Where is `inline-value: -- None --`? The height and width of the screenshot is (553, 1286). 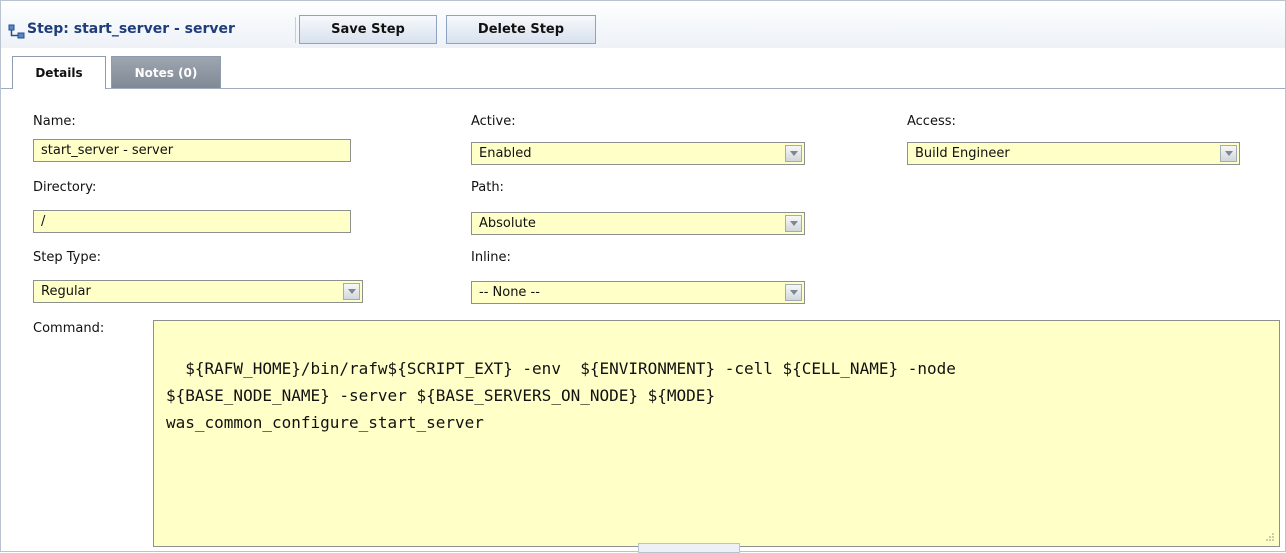
inline-value: -- None -- is located at coordinates (509, 292).